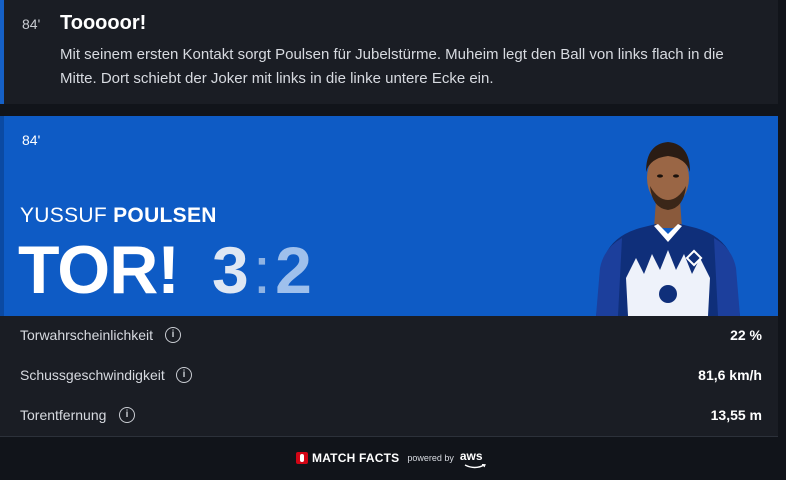  Describe the element at coordinates (103, 23) in the screenshot. I see `ticker-title: Tooooor!` at that location.